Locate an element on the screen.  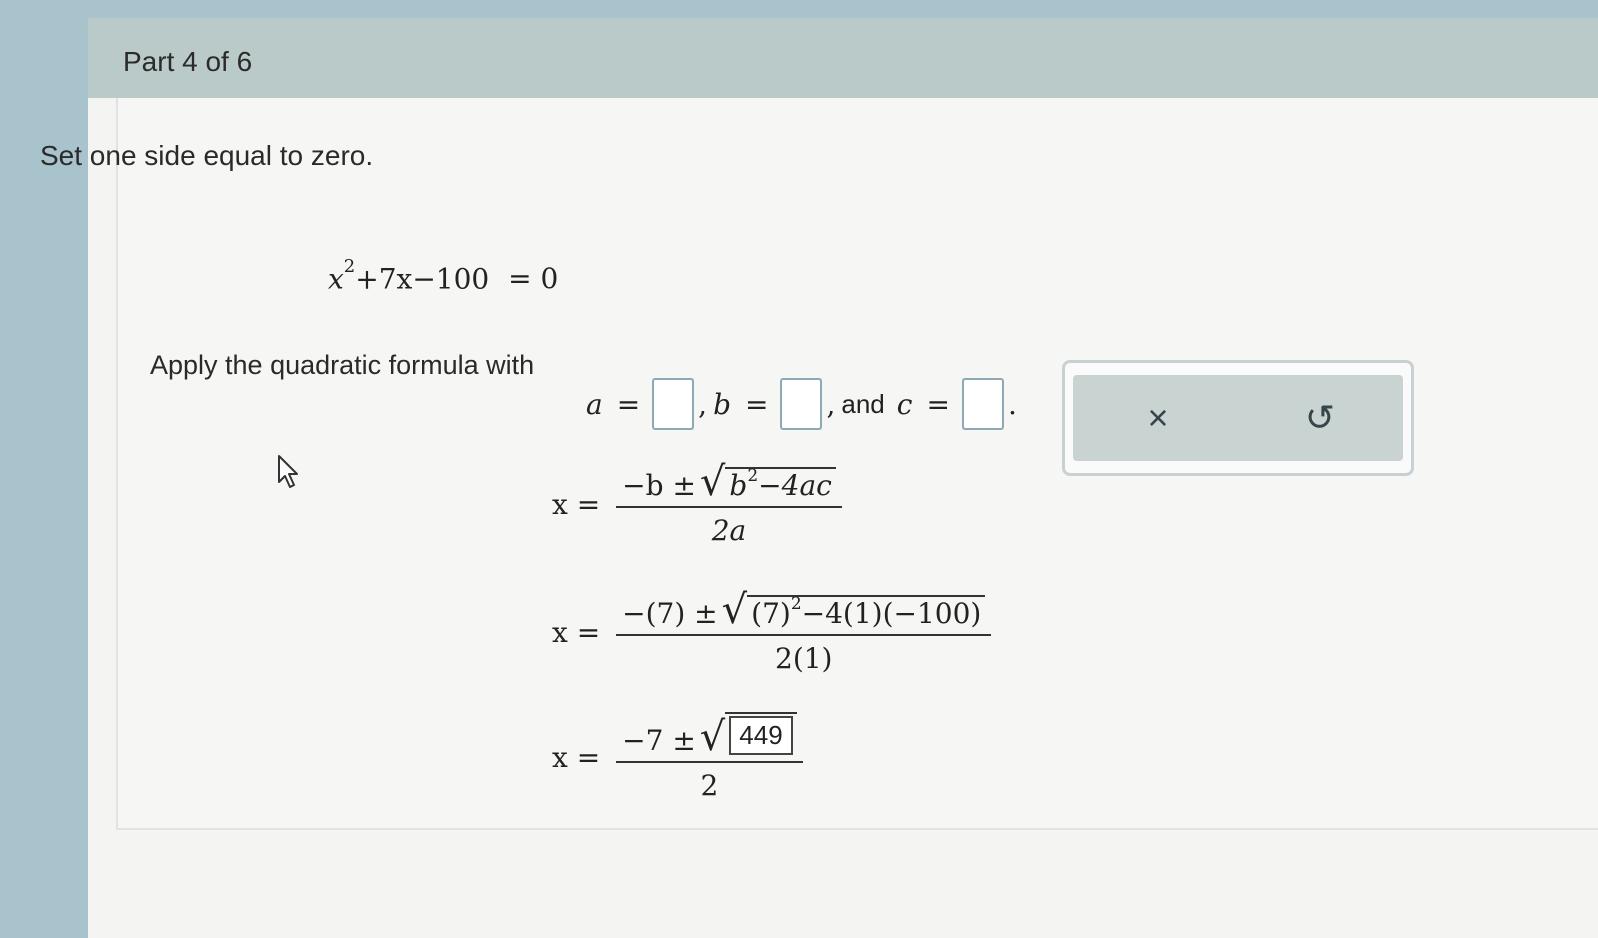
formula2-radicand-exp: 2 is located at coordinates (796, 603).